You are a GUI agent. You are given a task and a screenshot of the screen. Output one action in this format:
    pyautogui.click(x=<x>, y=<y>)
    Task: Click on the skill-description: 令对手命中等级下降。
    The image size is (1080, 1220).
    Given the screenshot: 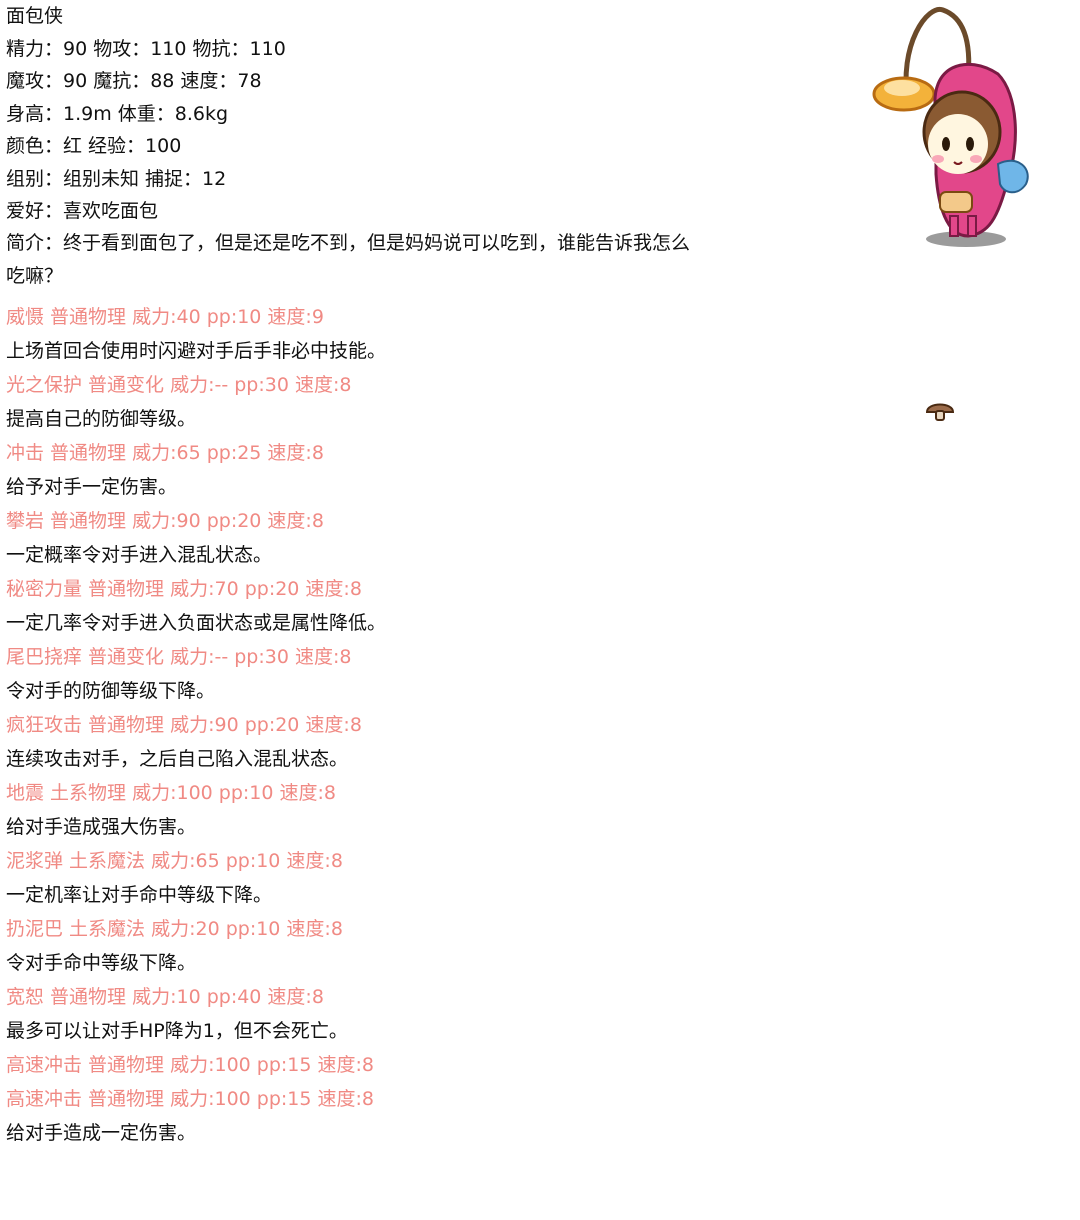 What is the action you would take?
    pyautogui.click(x=101, y=963)
    